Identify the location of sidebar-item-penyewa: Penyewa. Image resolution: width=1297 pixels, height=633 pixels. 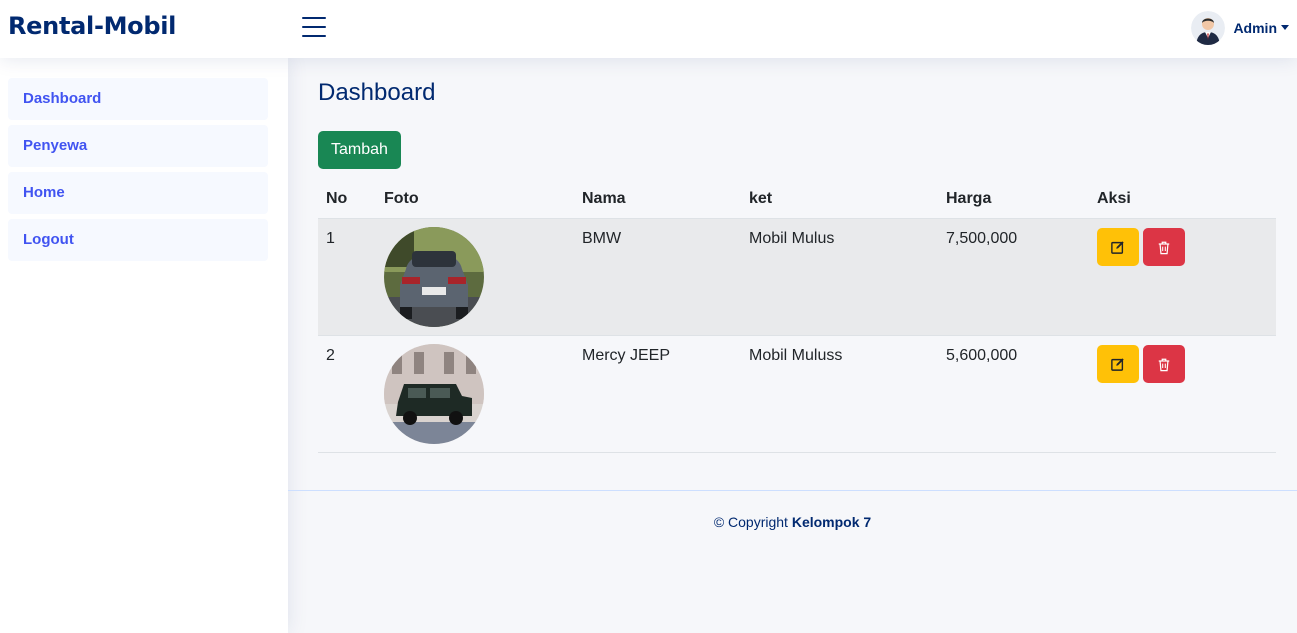
(138, 146).